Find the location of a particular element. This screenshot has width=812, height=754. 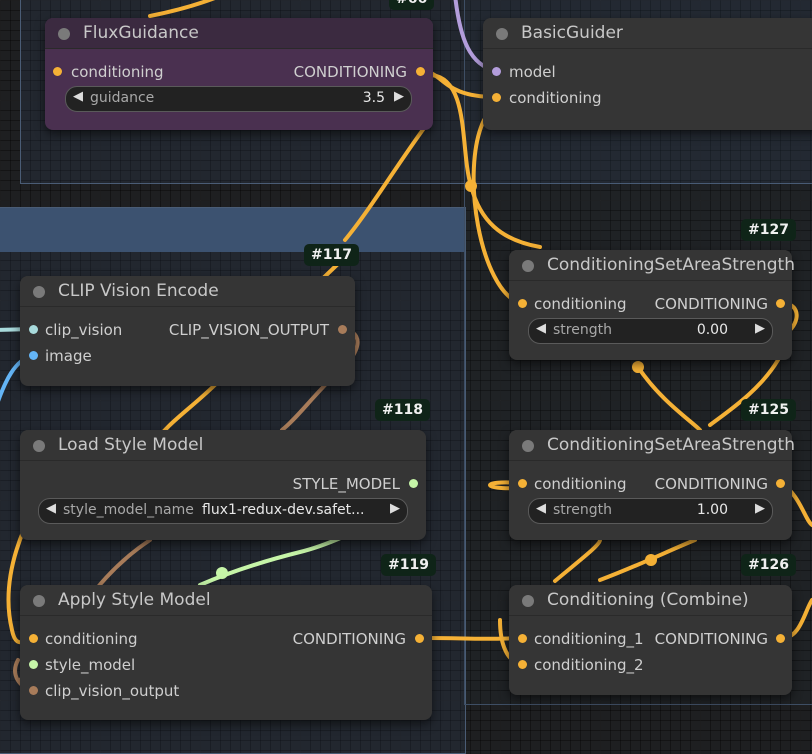

node-title-bar: FluxGuidance is located at coordinates (239, 33).